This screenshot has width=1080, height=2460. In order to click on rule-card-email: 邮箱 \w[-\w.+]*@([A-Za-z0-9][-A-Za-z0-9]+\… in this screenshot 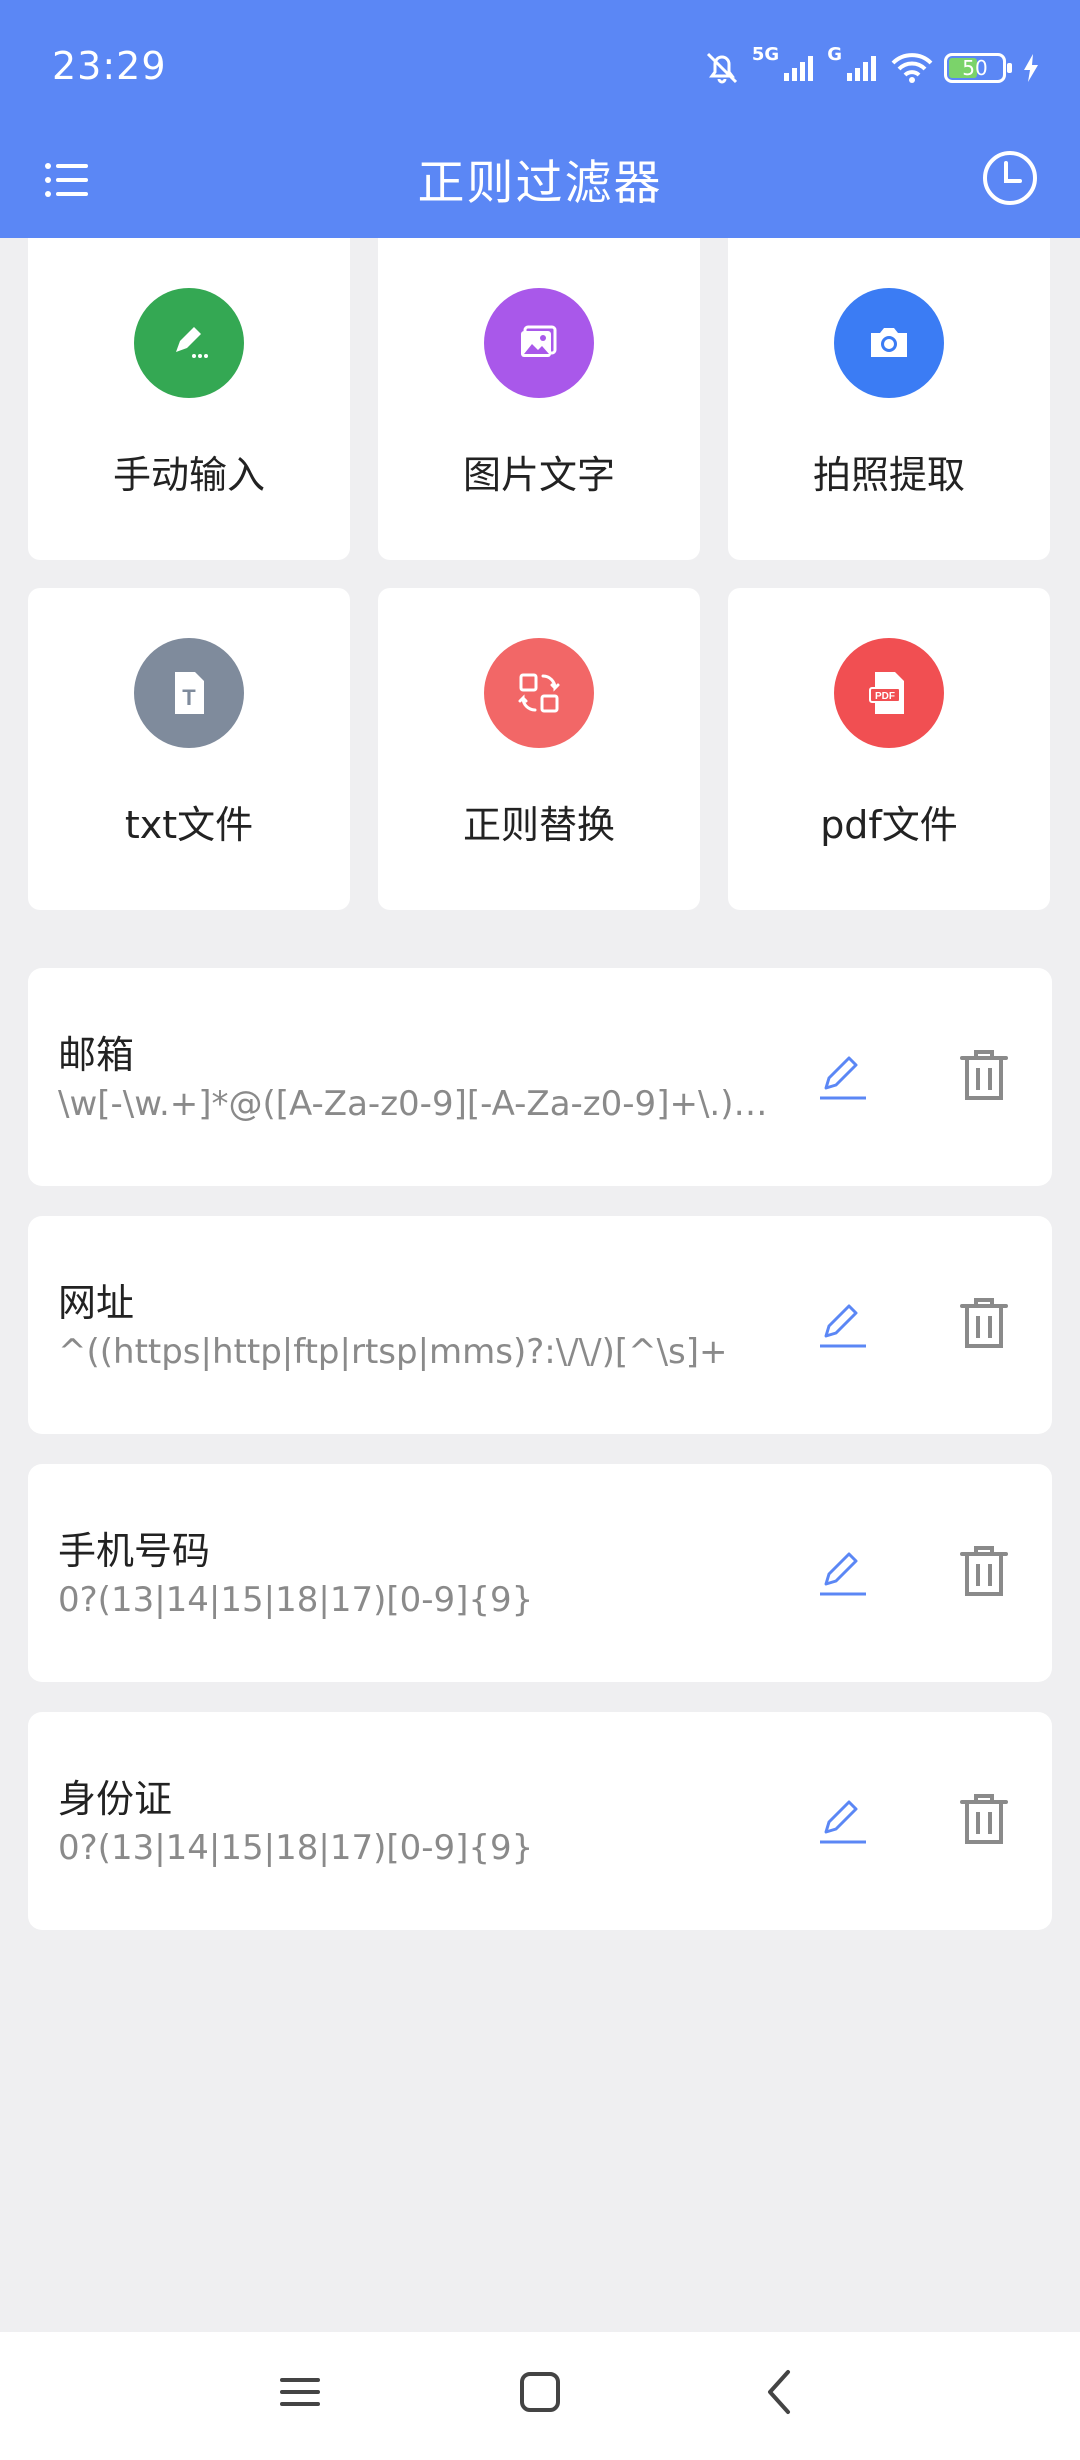, I will do `click(540, 1077)`.